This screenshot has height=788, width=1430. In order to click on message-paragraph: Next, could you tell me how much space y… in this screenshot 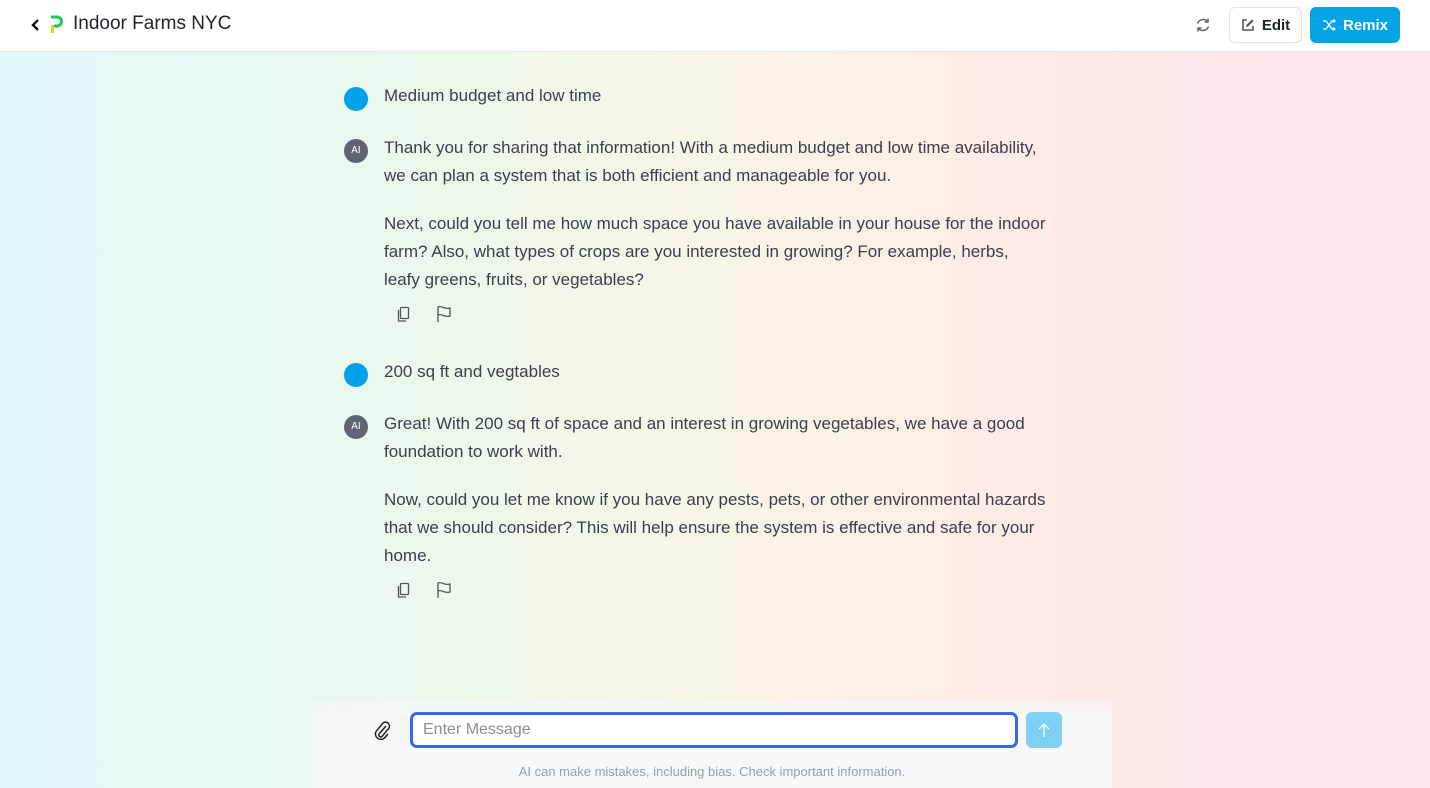, I will do `click(715, 251)`.